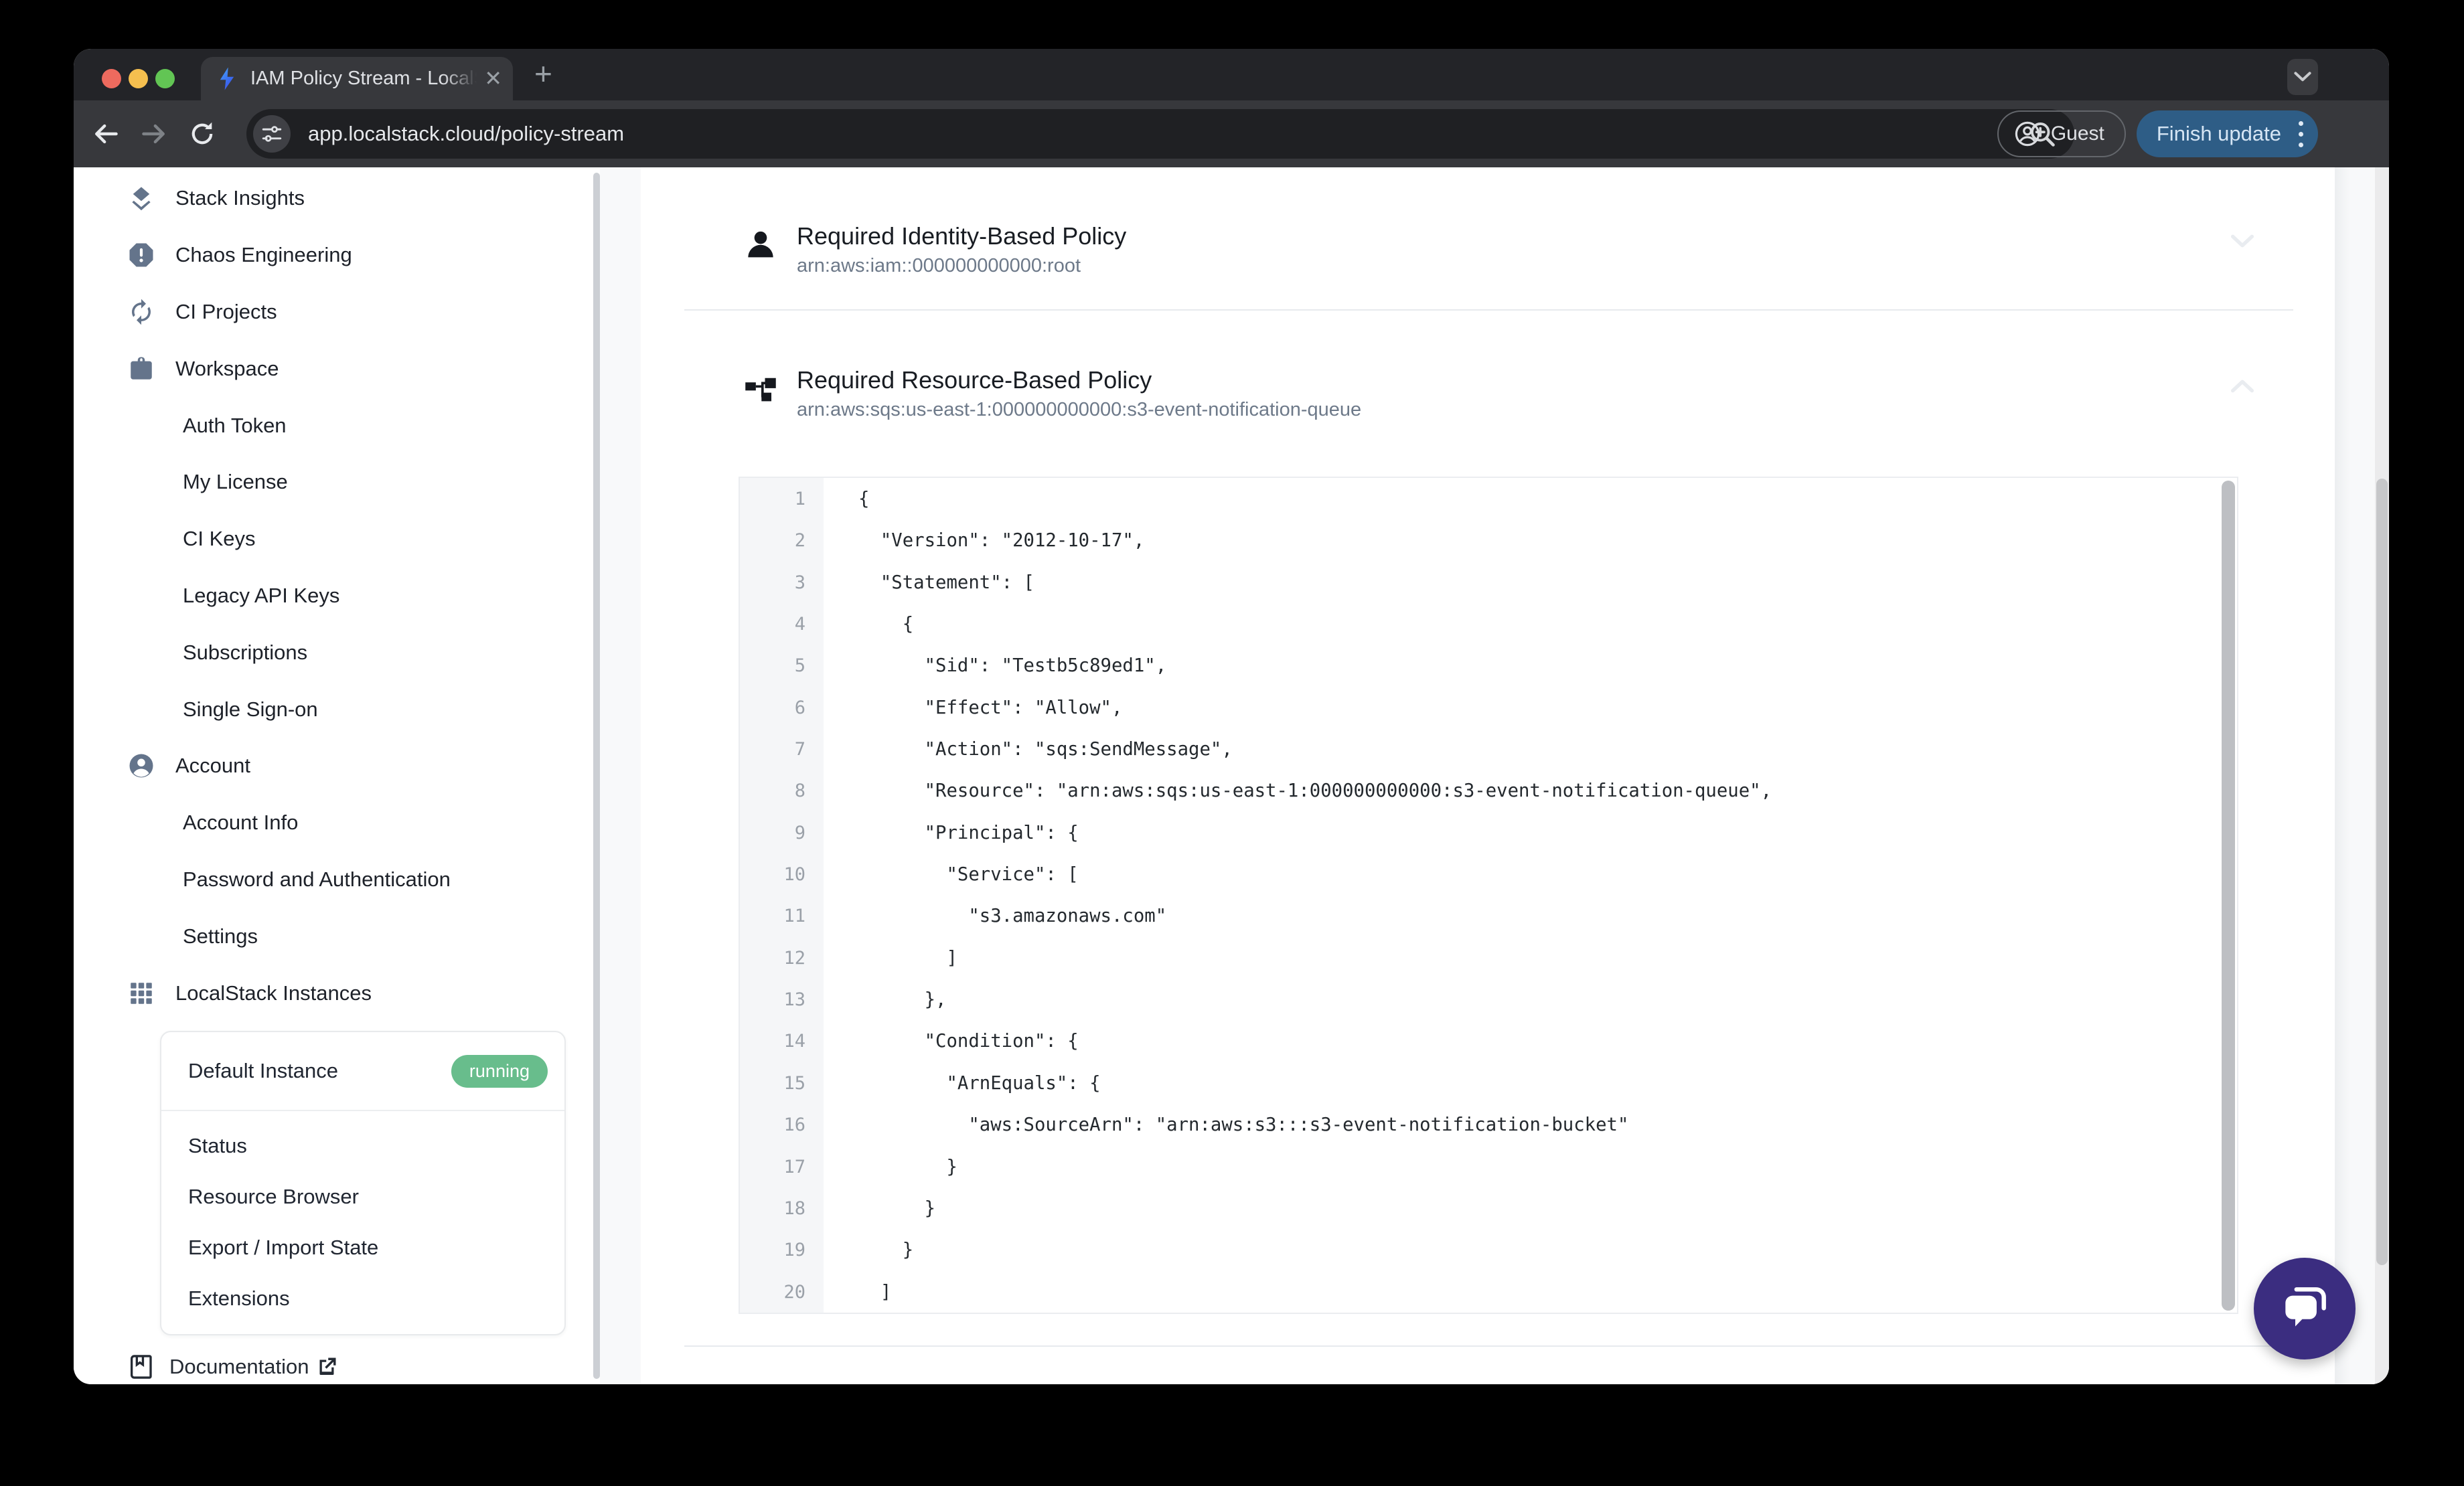 Image resolution: width=2464 pixels, height=1486 pixels. I want to click on line-number: 10, so click(794, 875).